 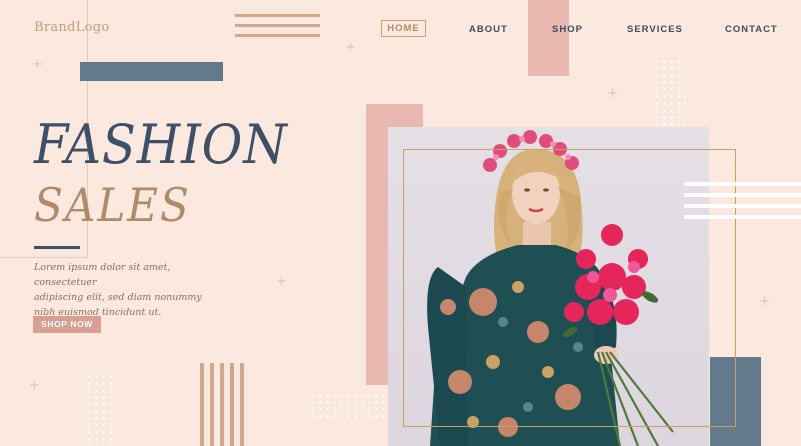 I want to click on nav-item-about: ABOUT, so click(x=488, y=29).